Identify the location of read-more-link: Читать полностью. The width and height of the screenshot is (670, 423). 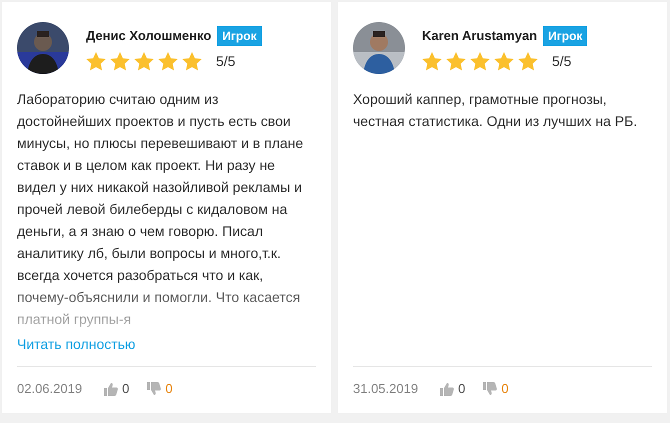
(166, 345).